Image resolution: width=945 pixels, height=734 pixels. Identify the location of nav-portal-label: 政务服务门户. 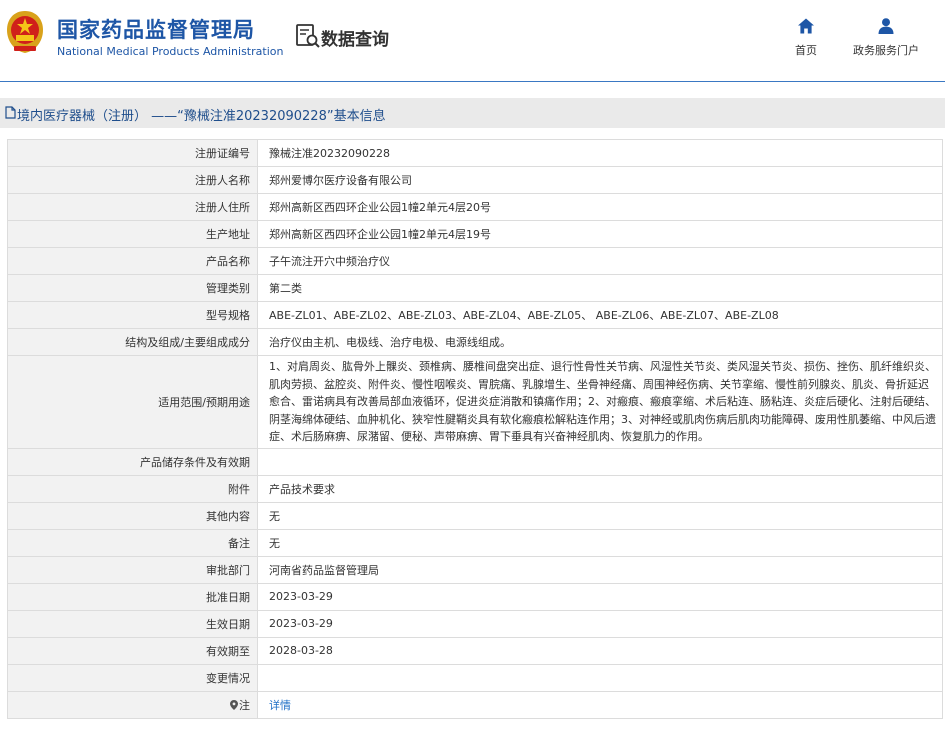
(886, 50).